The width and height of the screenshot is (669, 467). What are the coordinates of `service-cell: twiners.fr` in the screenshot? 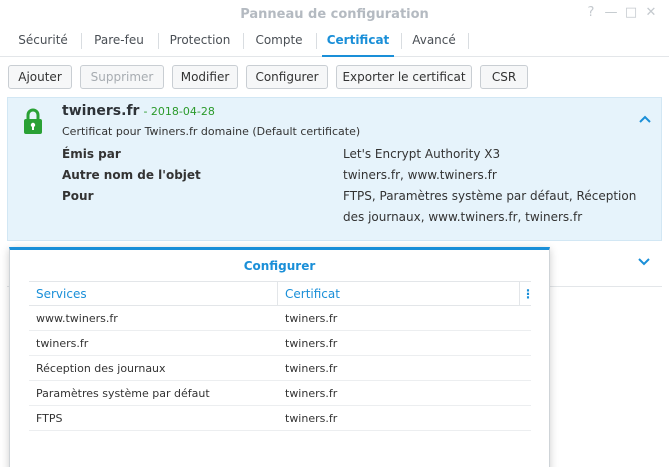 It's located at (62, 343).